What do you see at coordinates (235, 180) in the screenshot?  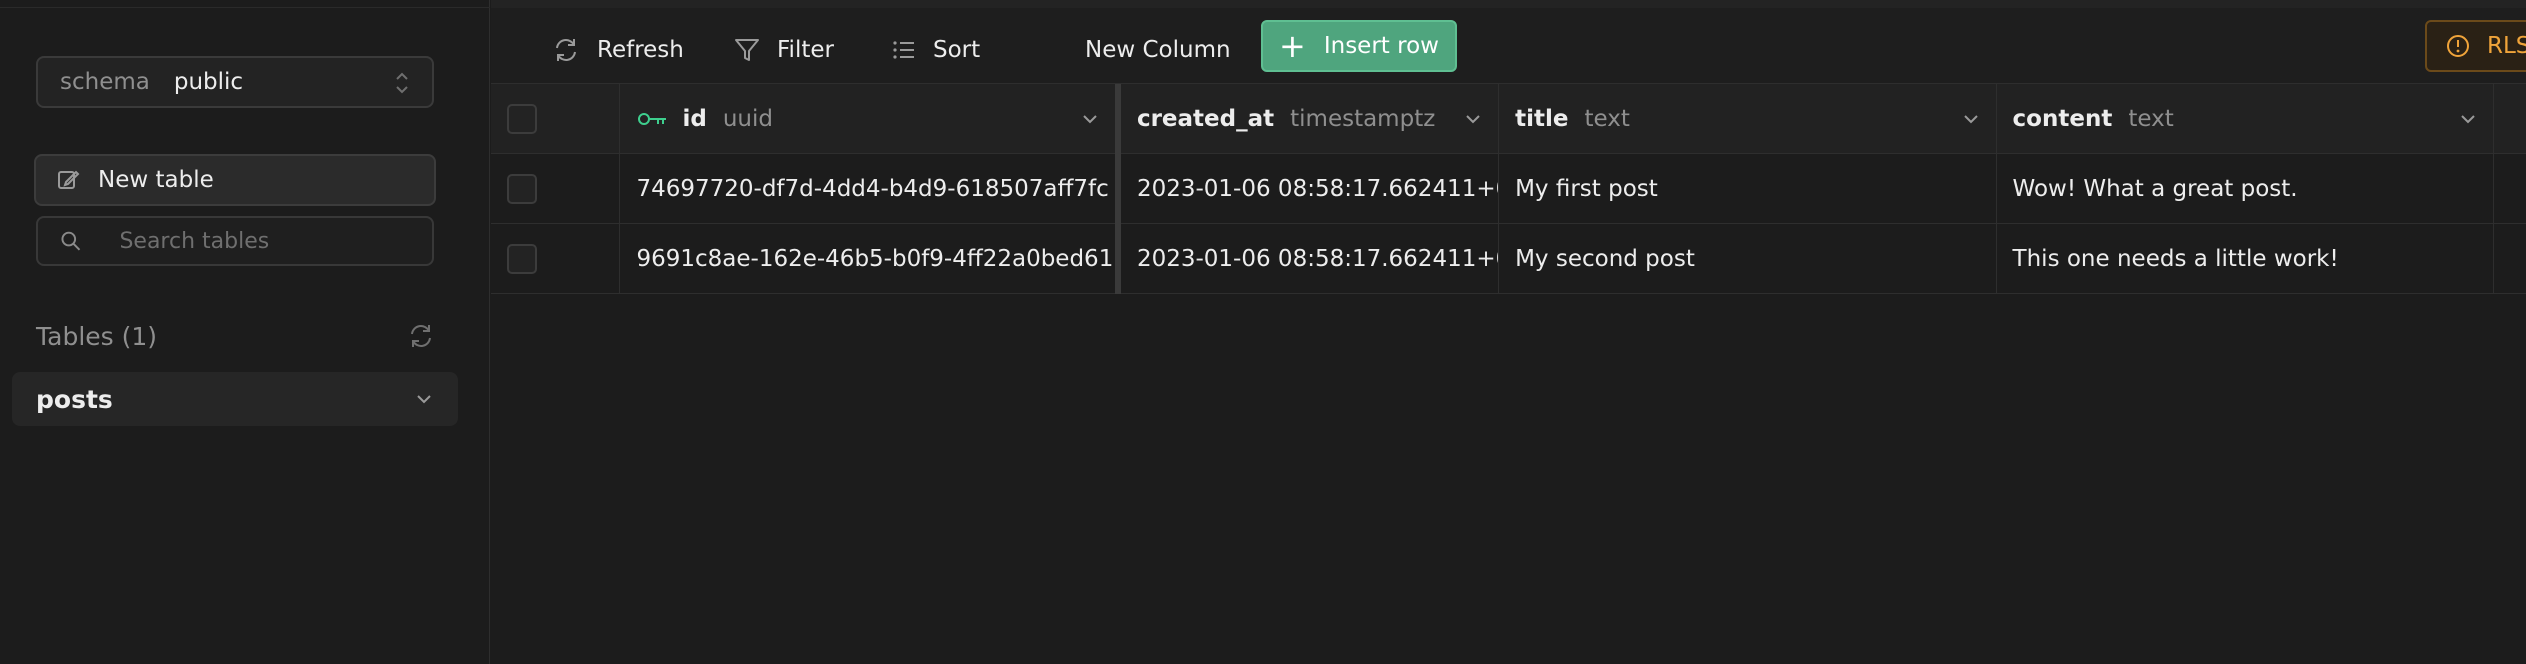 I see `new-table-button: New table` at bounding box center [235, 180].